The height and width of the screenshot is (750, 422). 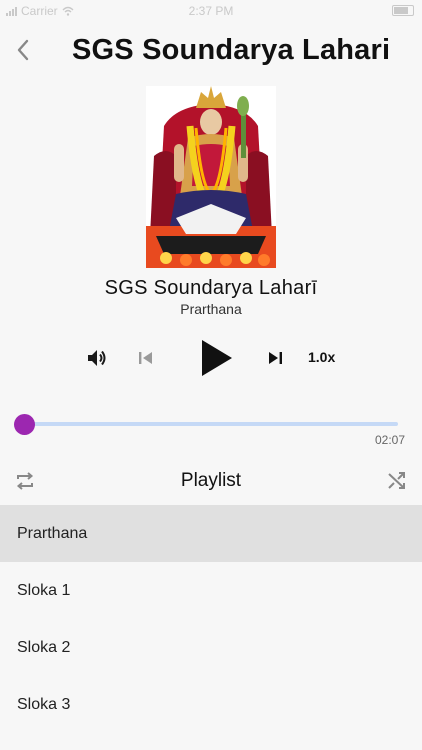 I want to click on play-icon, so click(x=217, y=358).